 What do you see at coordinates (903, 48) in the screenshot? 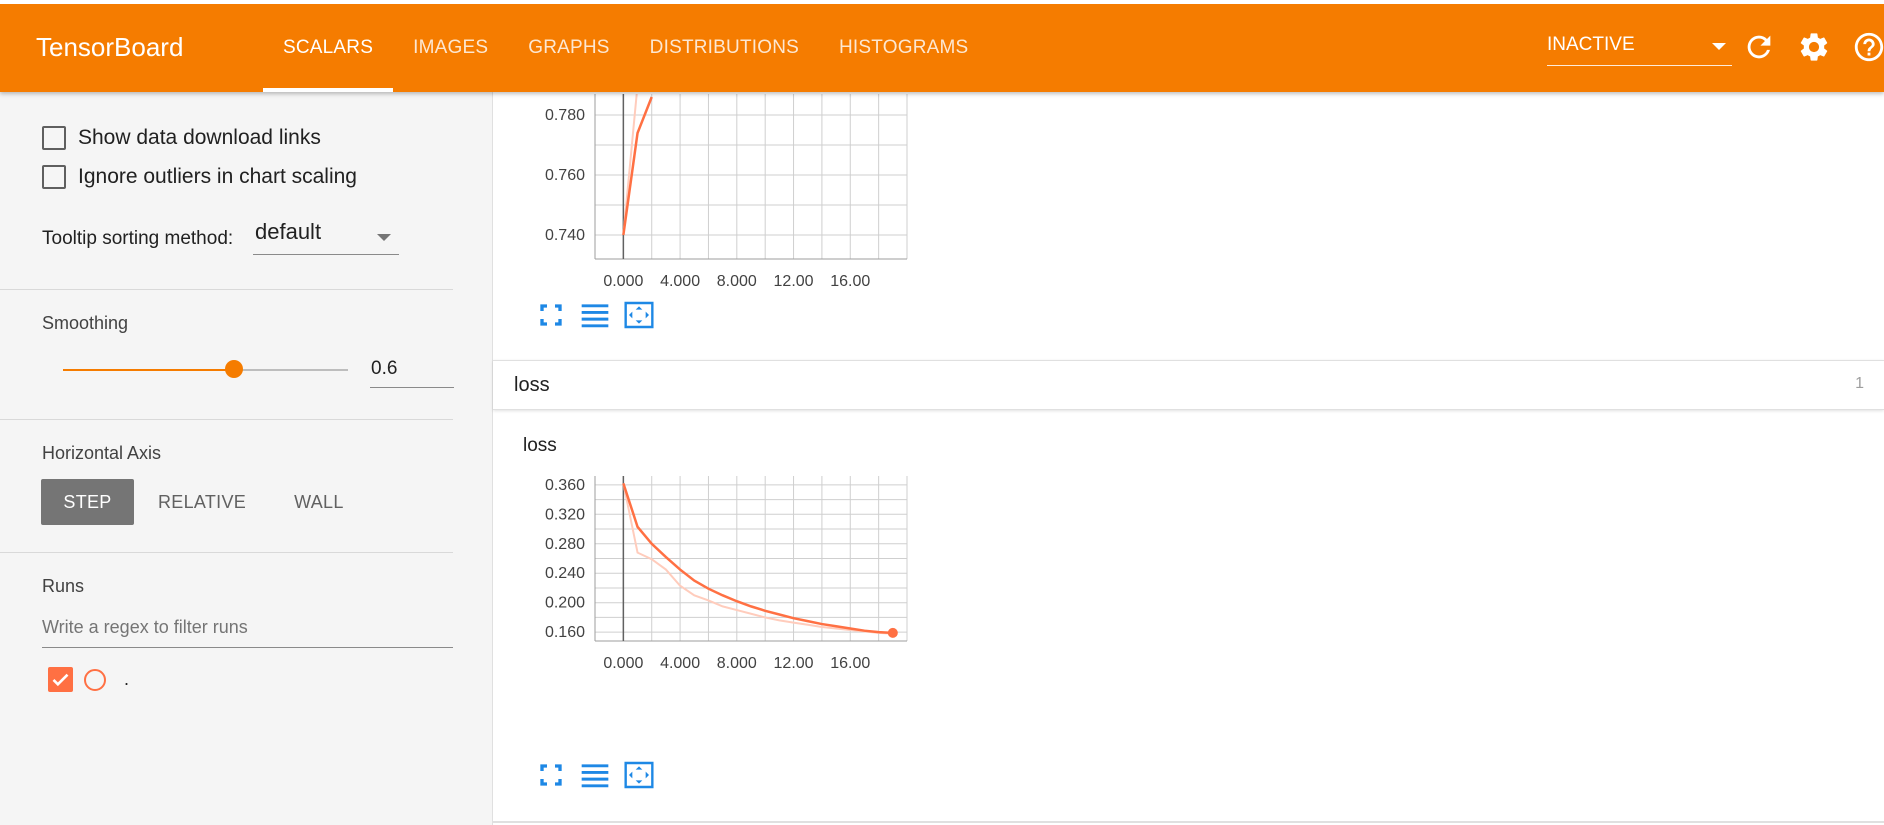
I see `tab-histograms: HISTOGRAMS` at bounding box center [903, 48].